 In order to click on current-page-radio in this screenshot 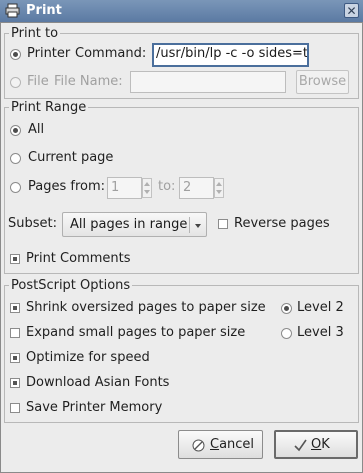, I will do `click(15, 158)`.